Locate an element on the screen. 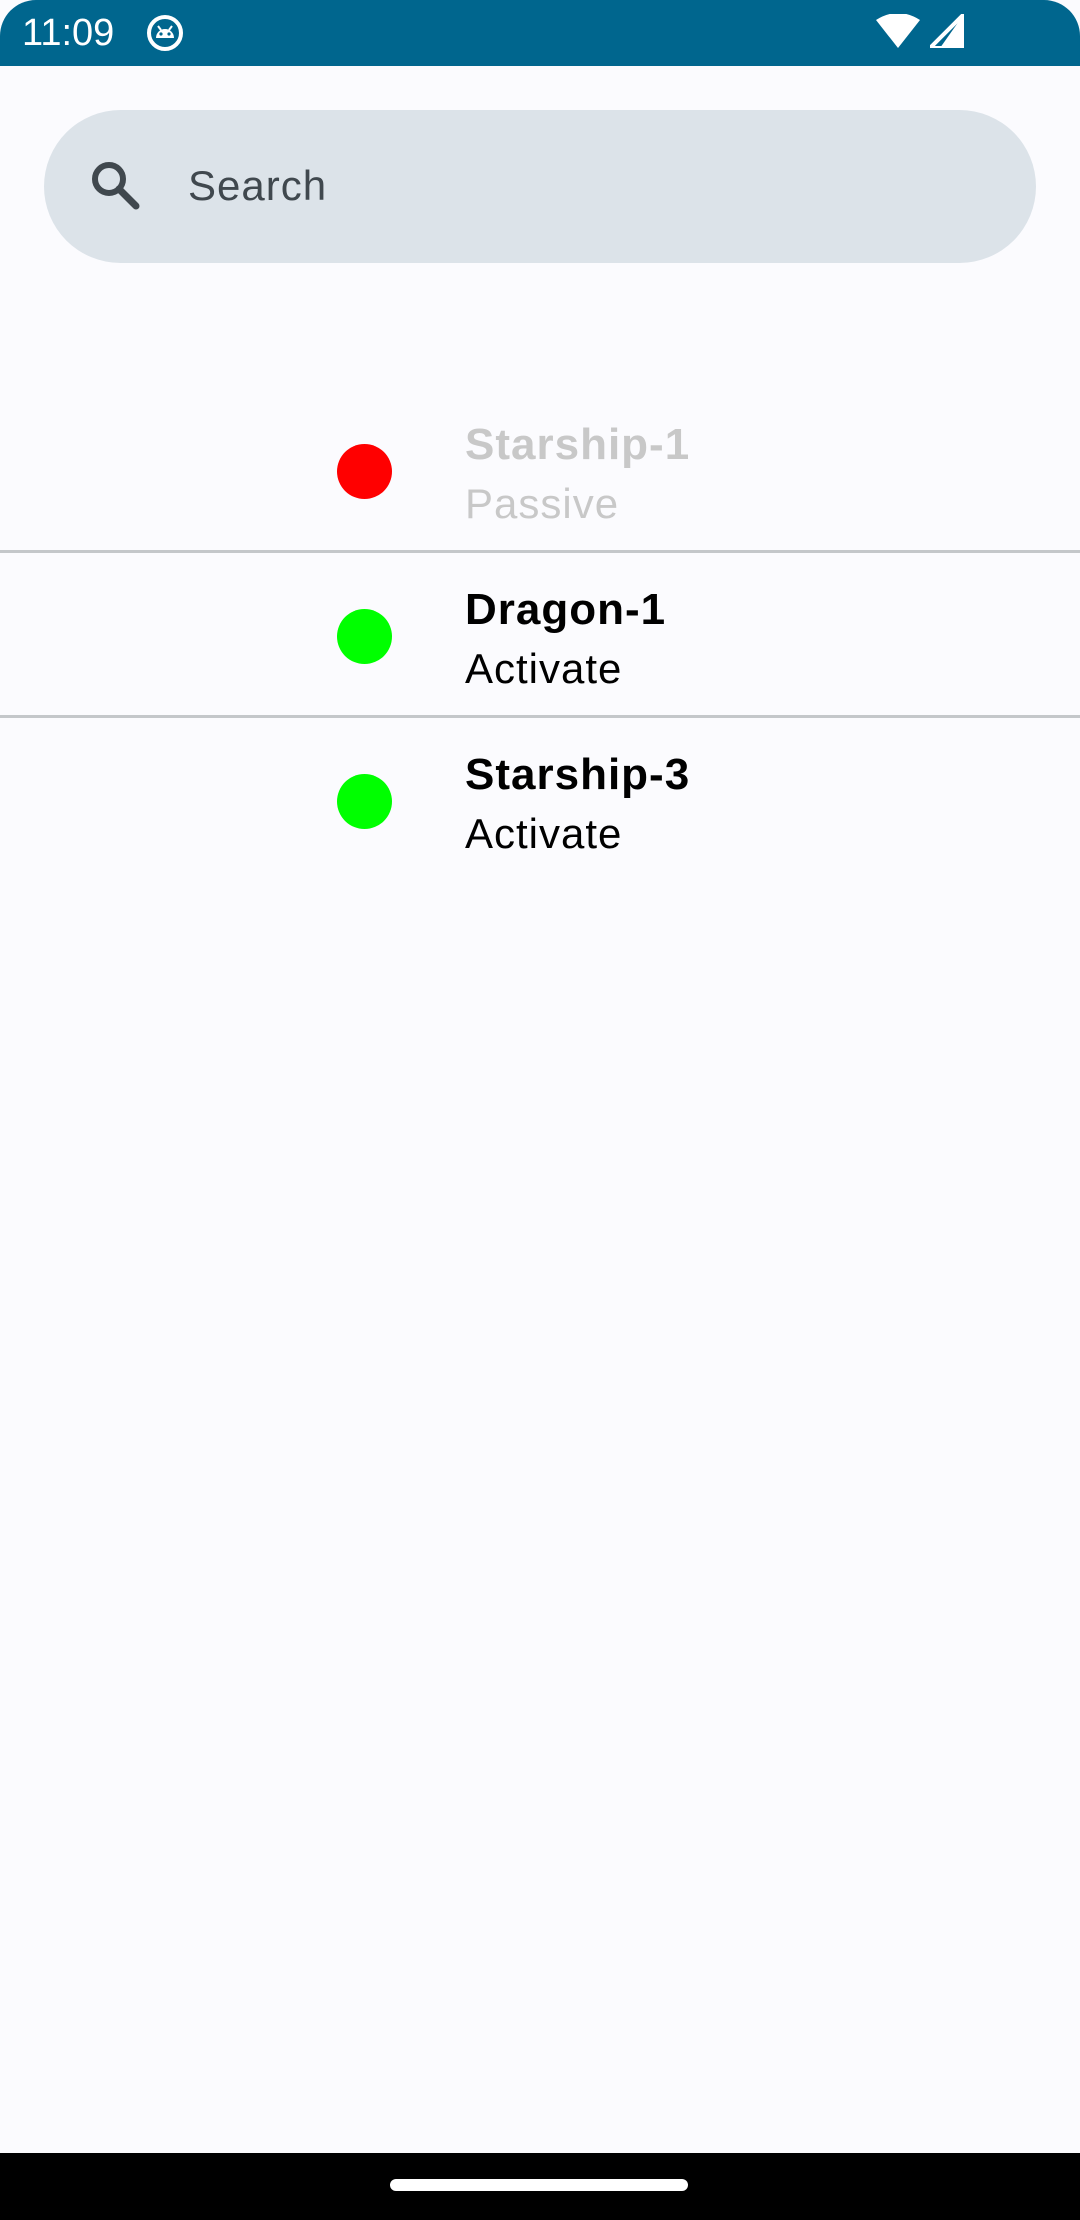  cell-signal-icon is located at coordinates (947, 31).